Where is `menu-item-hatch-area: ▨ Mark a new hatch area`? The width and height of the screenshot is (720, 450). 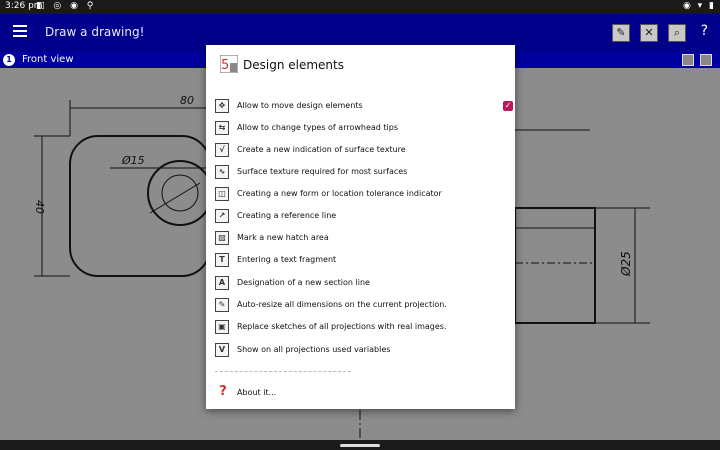 menu-item-hatch-area: ▨ Mark a new hatch area is located at coordinates (360, 239).